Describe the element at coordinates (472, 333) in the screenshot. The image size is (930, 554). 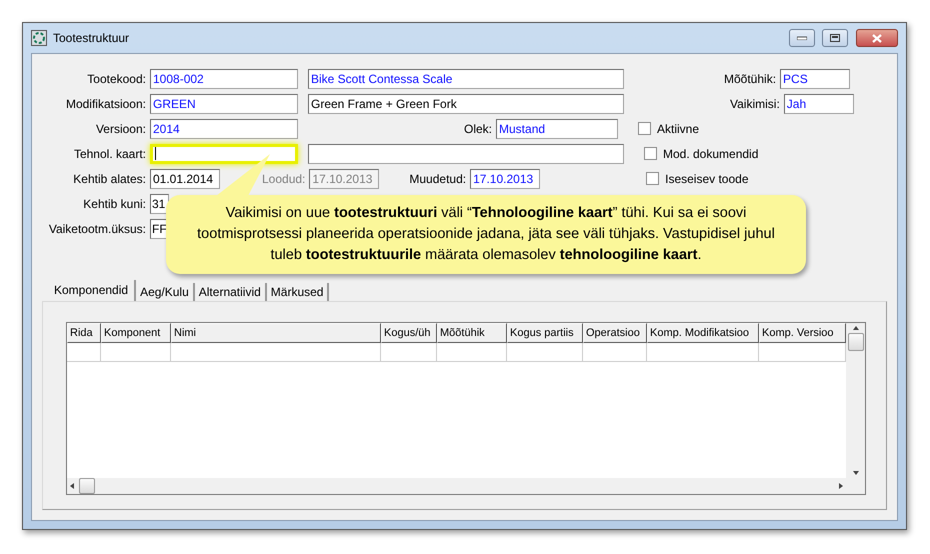
I see `column-header: Mõõtühik` at that location.